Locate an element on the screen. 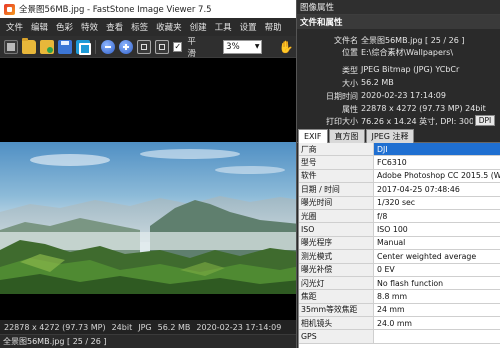 This screenshot has height=348, width=500. exif-row-exposure-bias: 曝光补偿 0 EV is located at coordinates (399, 270).